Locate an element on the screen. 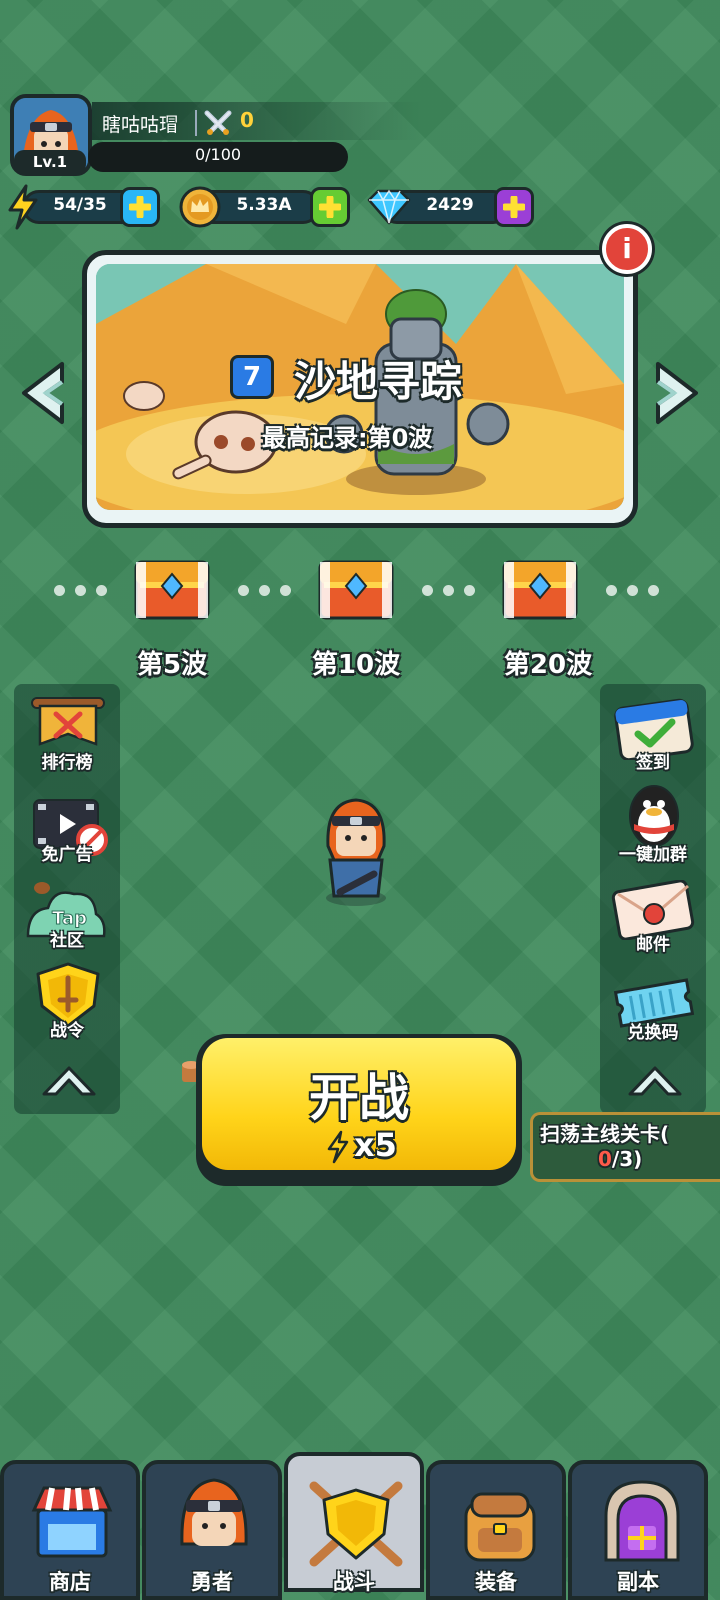 Image resolution: width=720 pixels, height=1600 pixels. community-label: 社区 is located at coordinates (67, 941).